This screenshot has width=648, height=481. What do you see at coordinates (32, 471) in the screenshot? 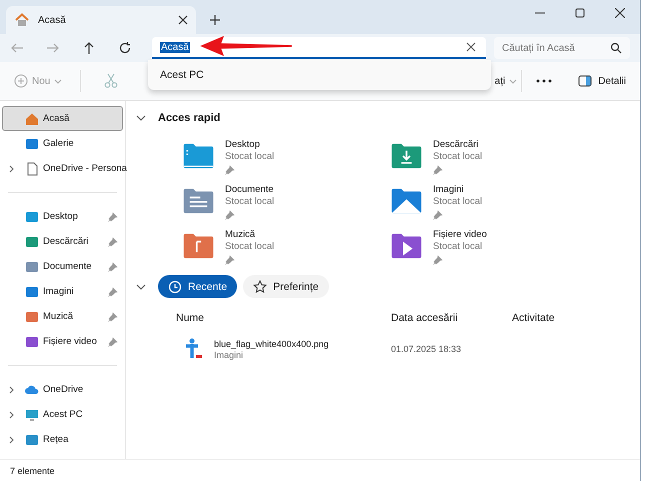
I see `status-text: 7 elemente` at bounding box center [32, 471].